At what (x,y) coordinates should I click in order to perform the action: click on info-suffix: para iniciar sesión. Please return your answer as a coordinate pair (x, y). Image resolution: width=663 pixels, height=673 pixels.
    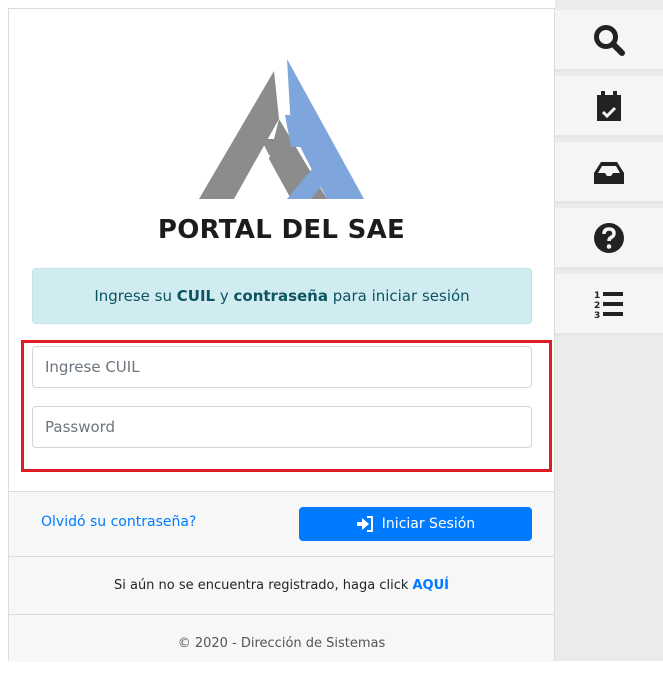
    Looking at the image, I should click on (398, 296).